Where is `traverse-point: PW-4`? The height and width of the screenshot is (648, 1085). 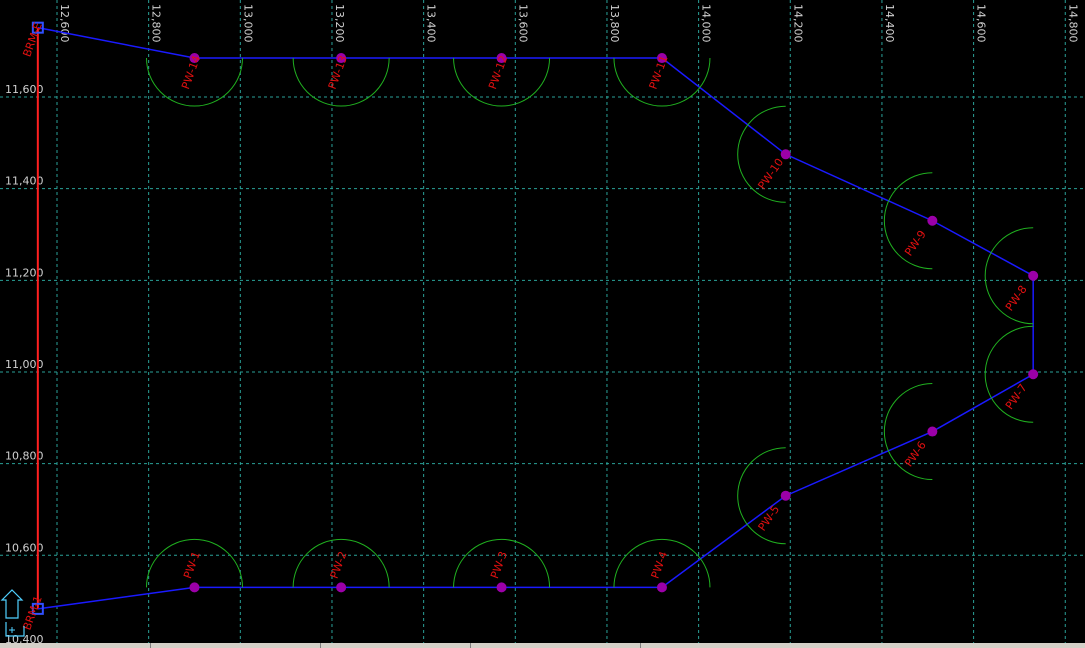
traverse-point: PW-4 is located at coordinates (660, 571).